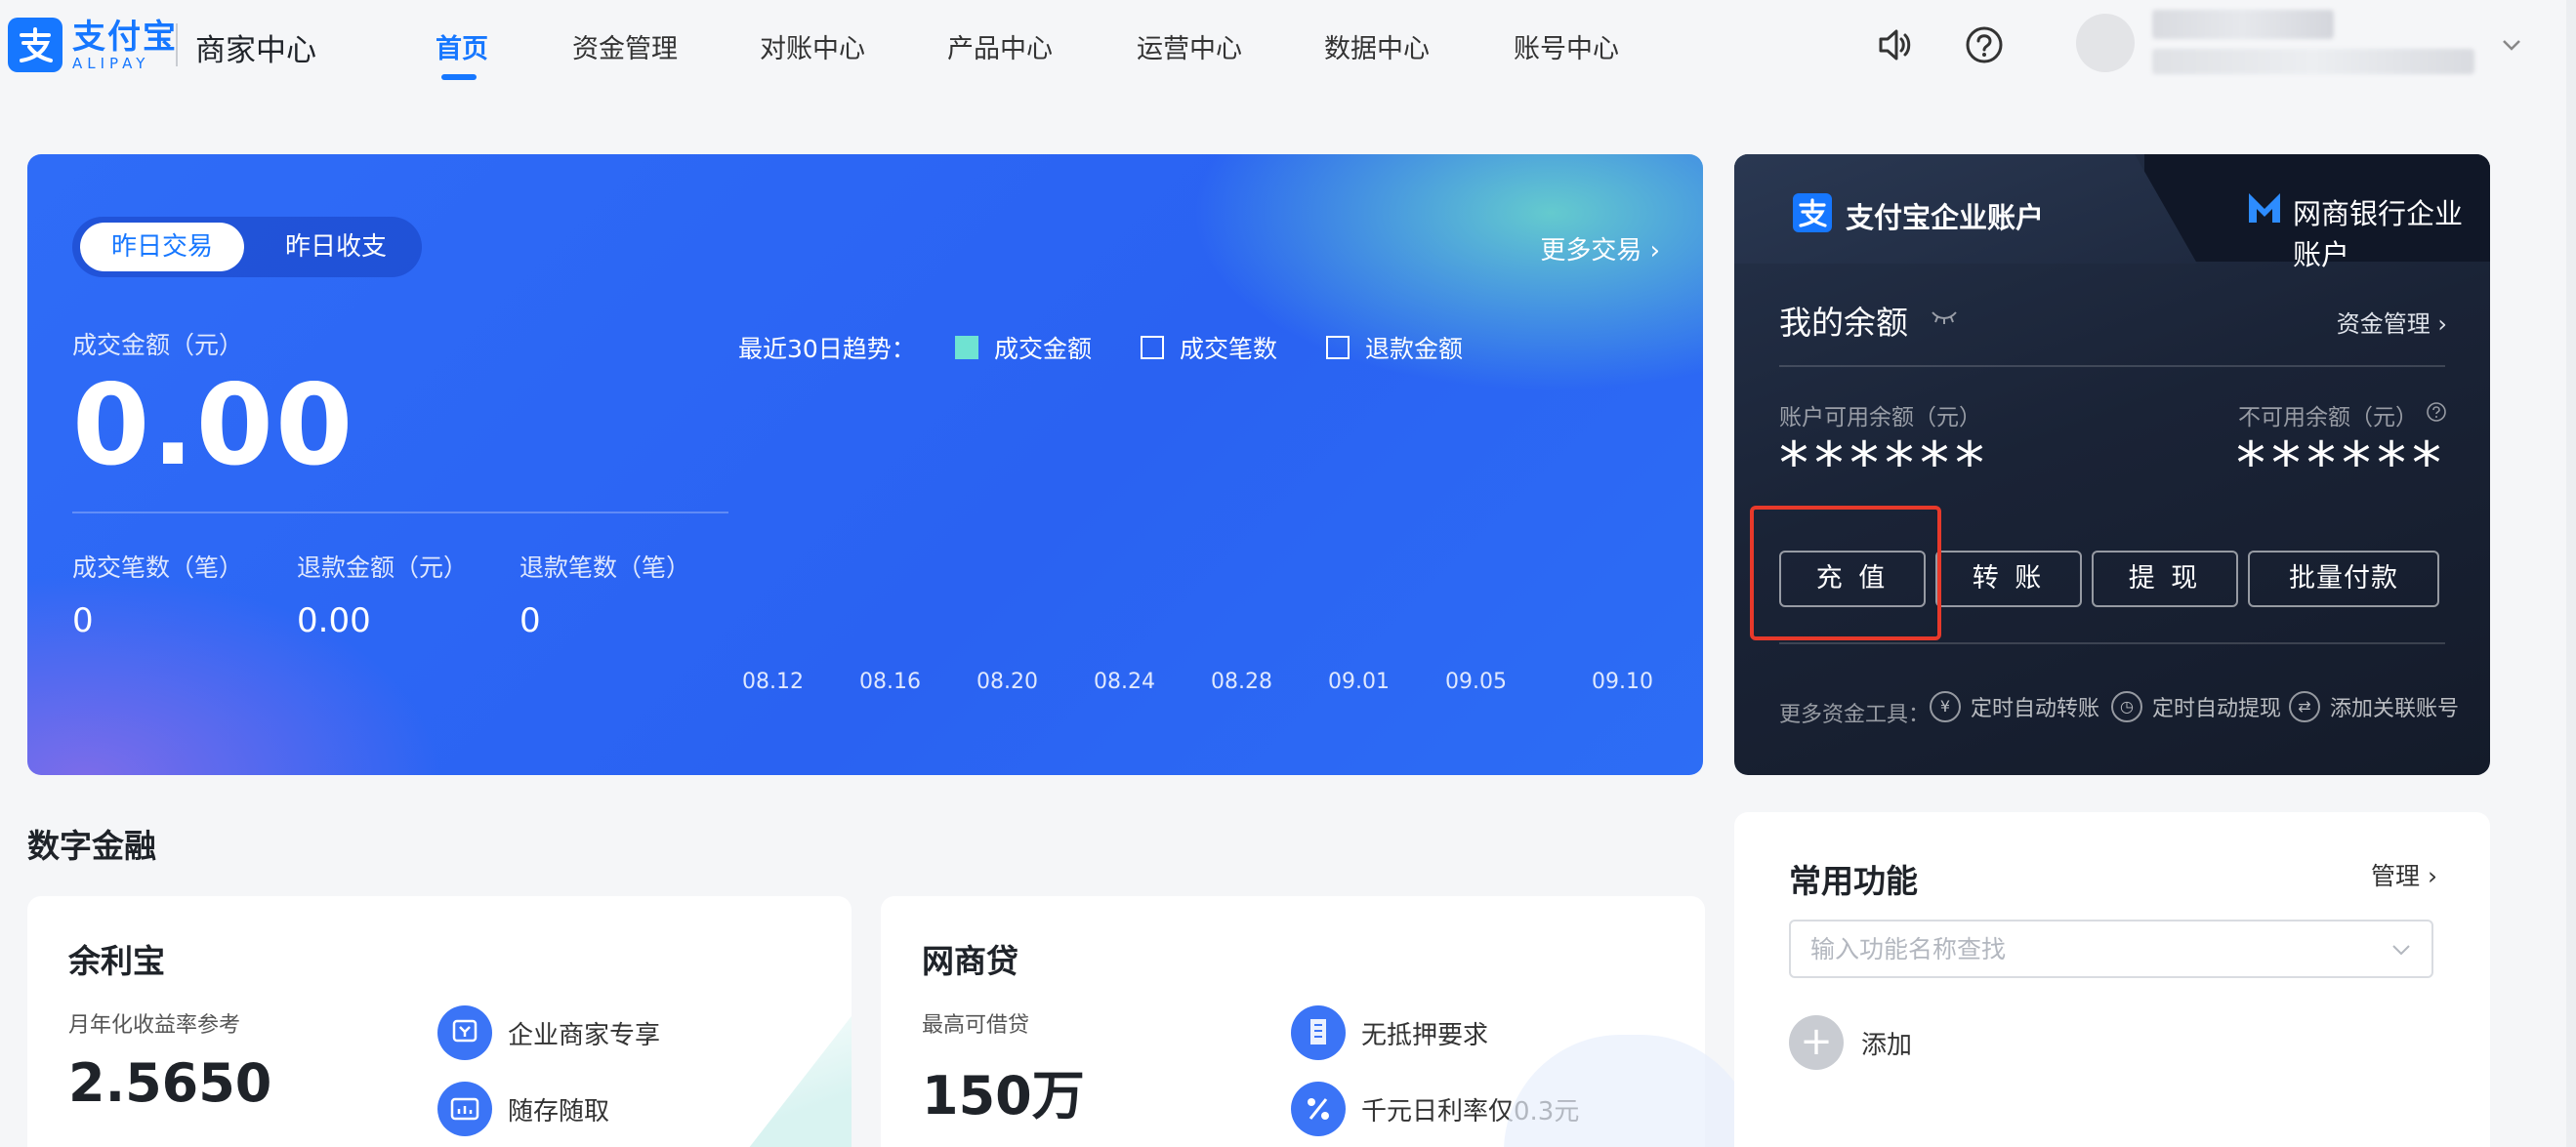 The image size is (2576, 1147). I want to click on plus-icon: +, so click(1816, 1043).